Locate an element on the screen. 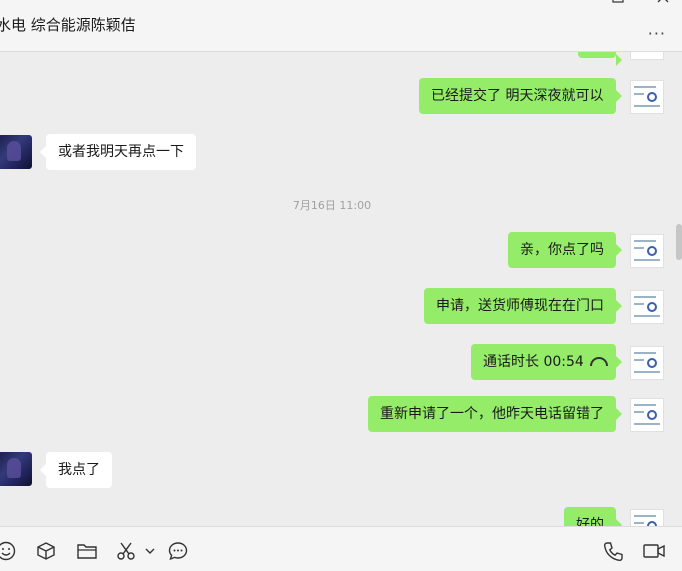  message-bubble: 重新申请了一个，他昨天电话留错了 is located at coordinates (495, 414).